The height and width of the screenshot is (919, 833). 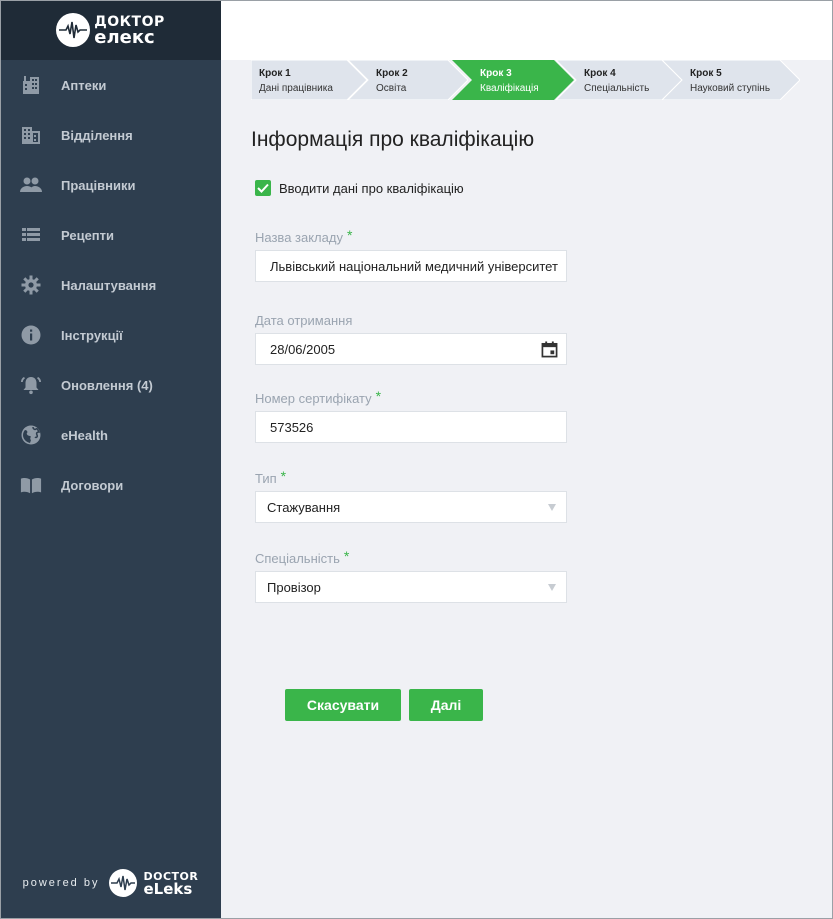 What do you see at coordinates (303, 349) in the screenshot?
I see `date-value: 28/06/2005` at bounding box center [303, 349].